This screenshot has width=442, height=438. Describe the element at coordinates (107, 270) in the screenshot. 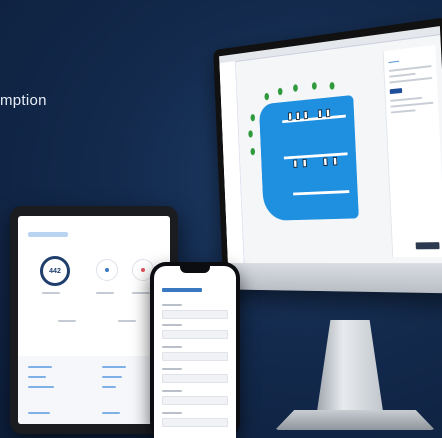

I see `info-icon` at that location.